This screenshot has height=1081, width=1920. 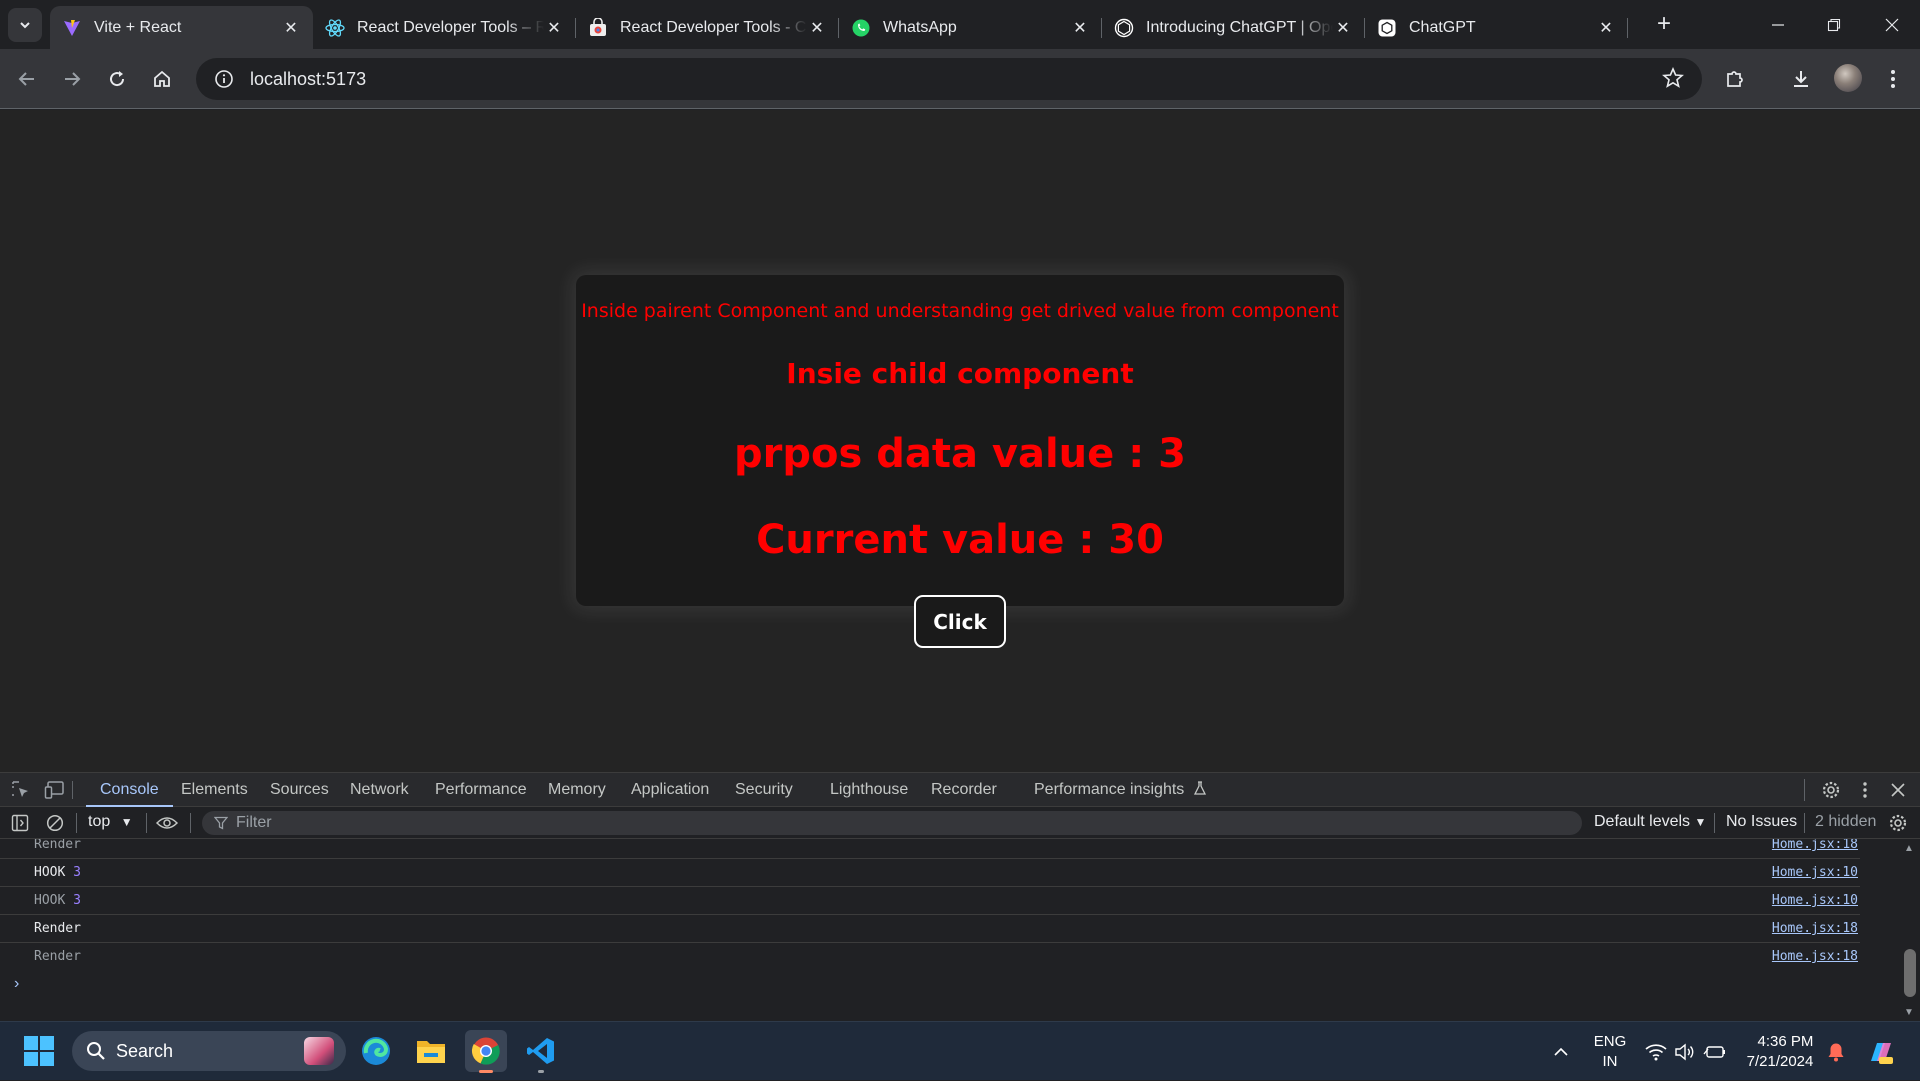 What do you see at coordinates (1685, 1051) in the screenshot?
I see `volume-icon` at bounding box center [1685, 1051].